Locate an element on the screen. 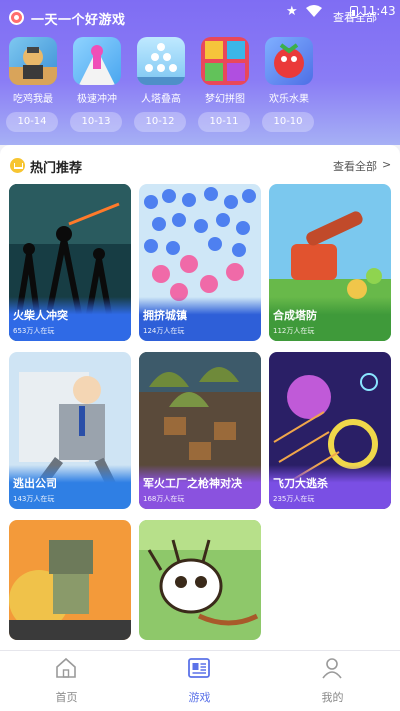 The height and width of the screenshot is (711, 400). view-all-link: 查看全部 is located at coordinates (355, 166).